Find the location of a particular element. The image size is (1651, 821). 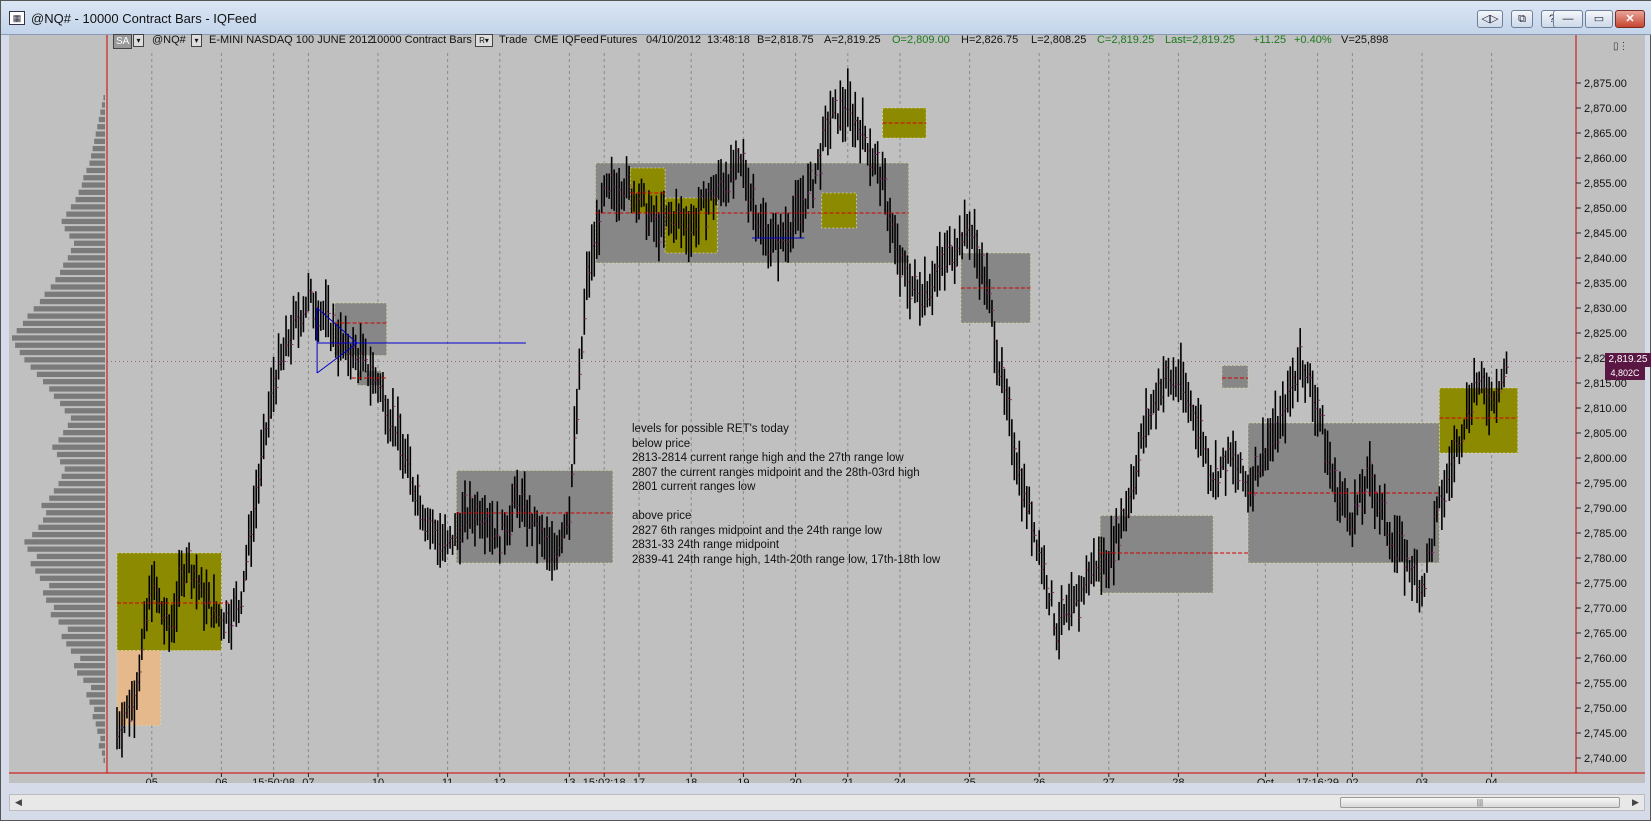

x-axis-label: 27 is located at coordinates (1109, 780).